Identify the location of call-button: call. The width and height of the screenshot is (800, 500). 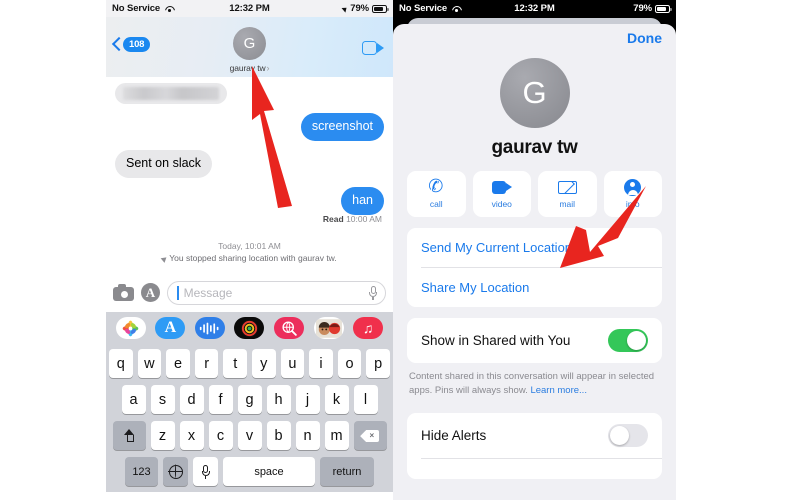
(436, 194).